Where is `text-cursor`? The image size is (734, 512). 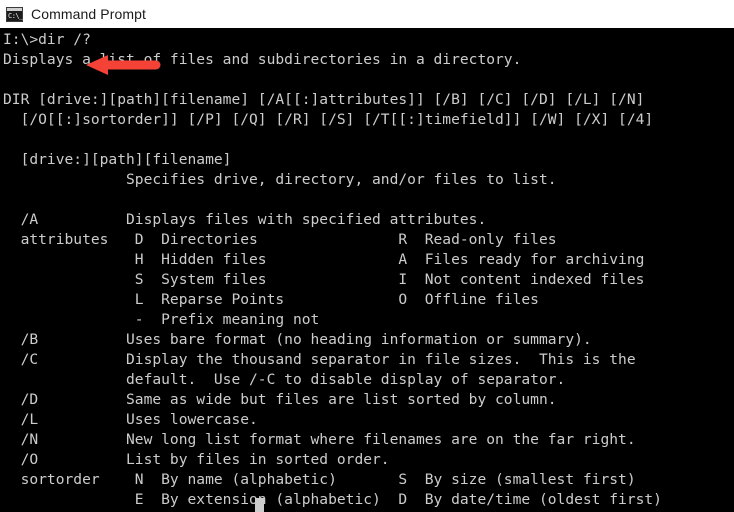
text-cursor is located at coordinates (259, 505).